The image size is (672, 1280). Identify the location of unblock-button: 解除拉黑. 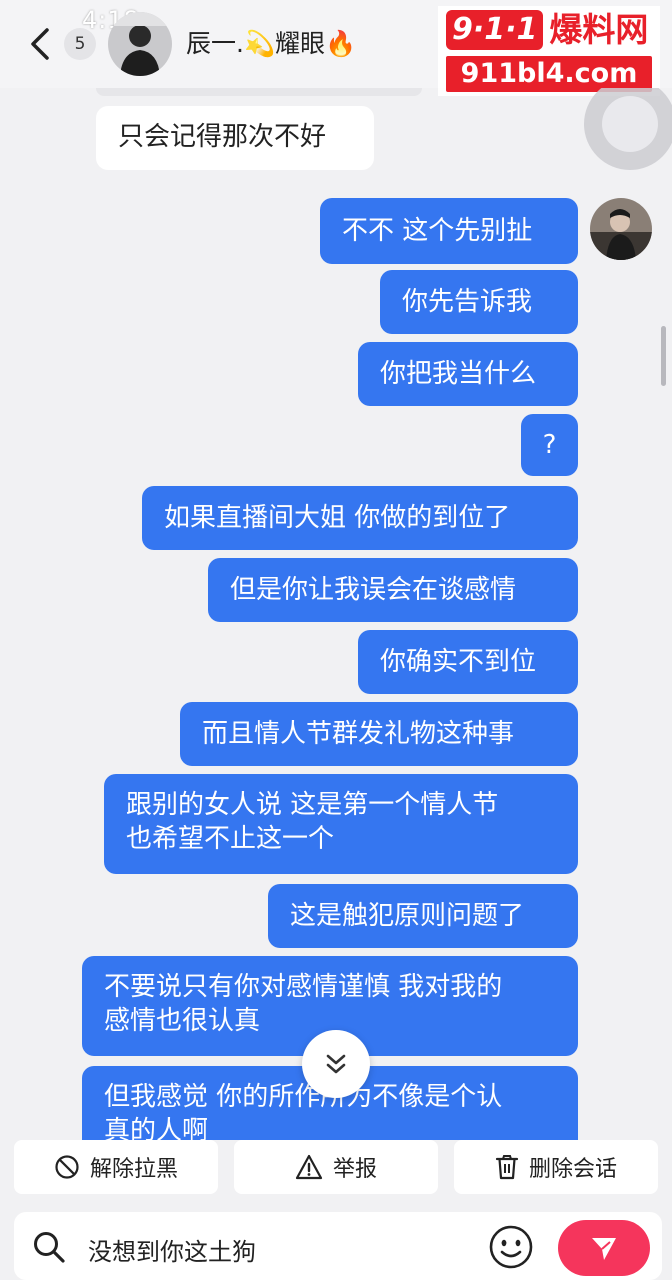
(116, 1167).